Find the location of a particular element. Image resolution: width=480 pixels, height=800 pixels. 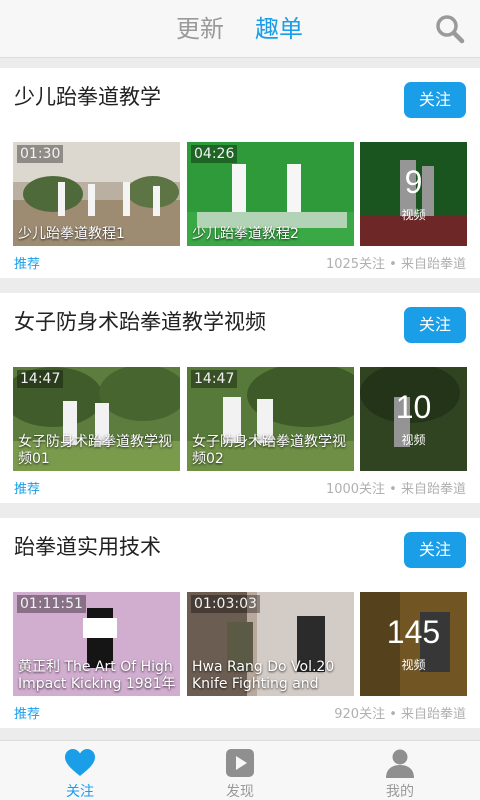

tab-fun-list: 趣单 is located at coordinates (279, 29).